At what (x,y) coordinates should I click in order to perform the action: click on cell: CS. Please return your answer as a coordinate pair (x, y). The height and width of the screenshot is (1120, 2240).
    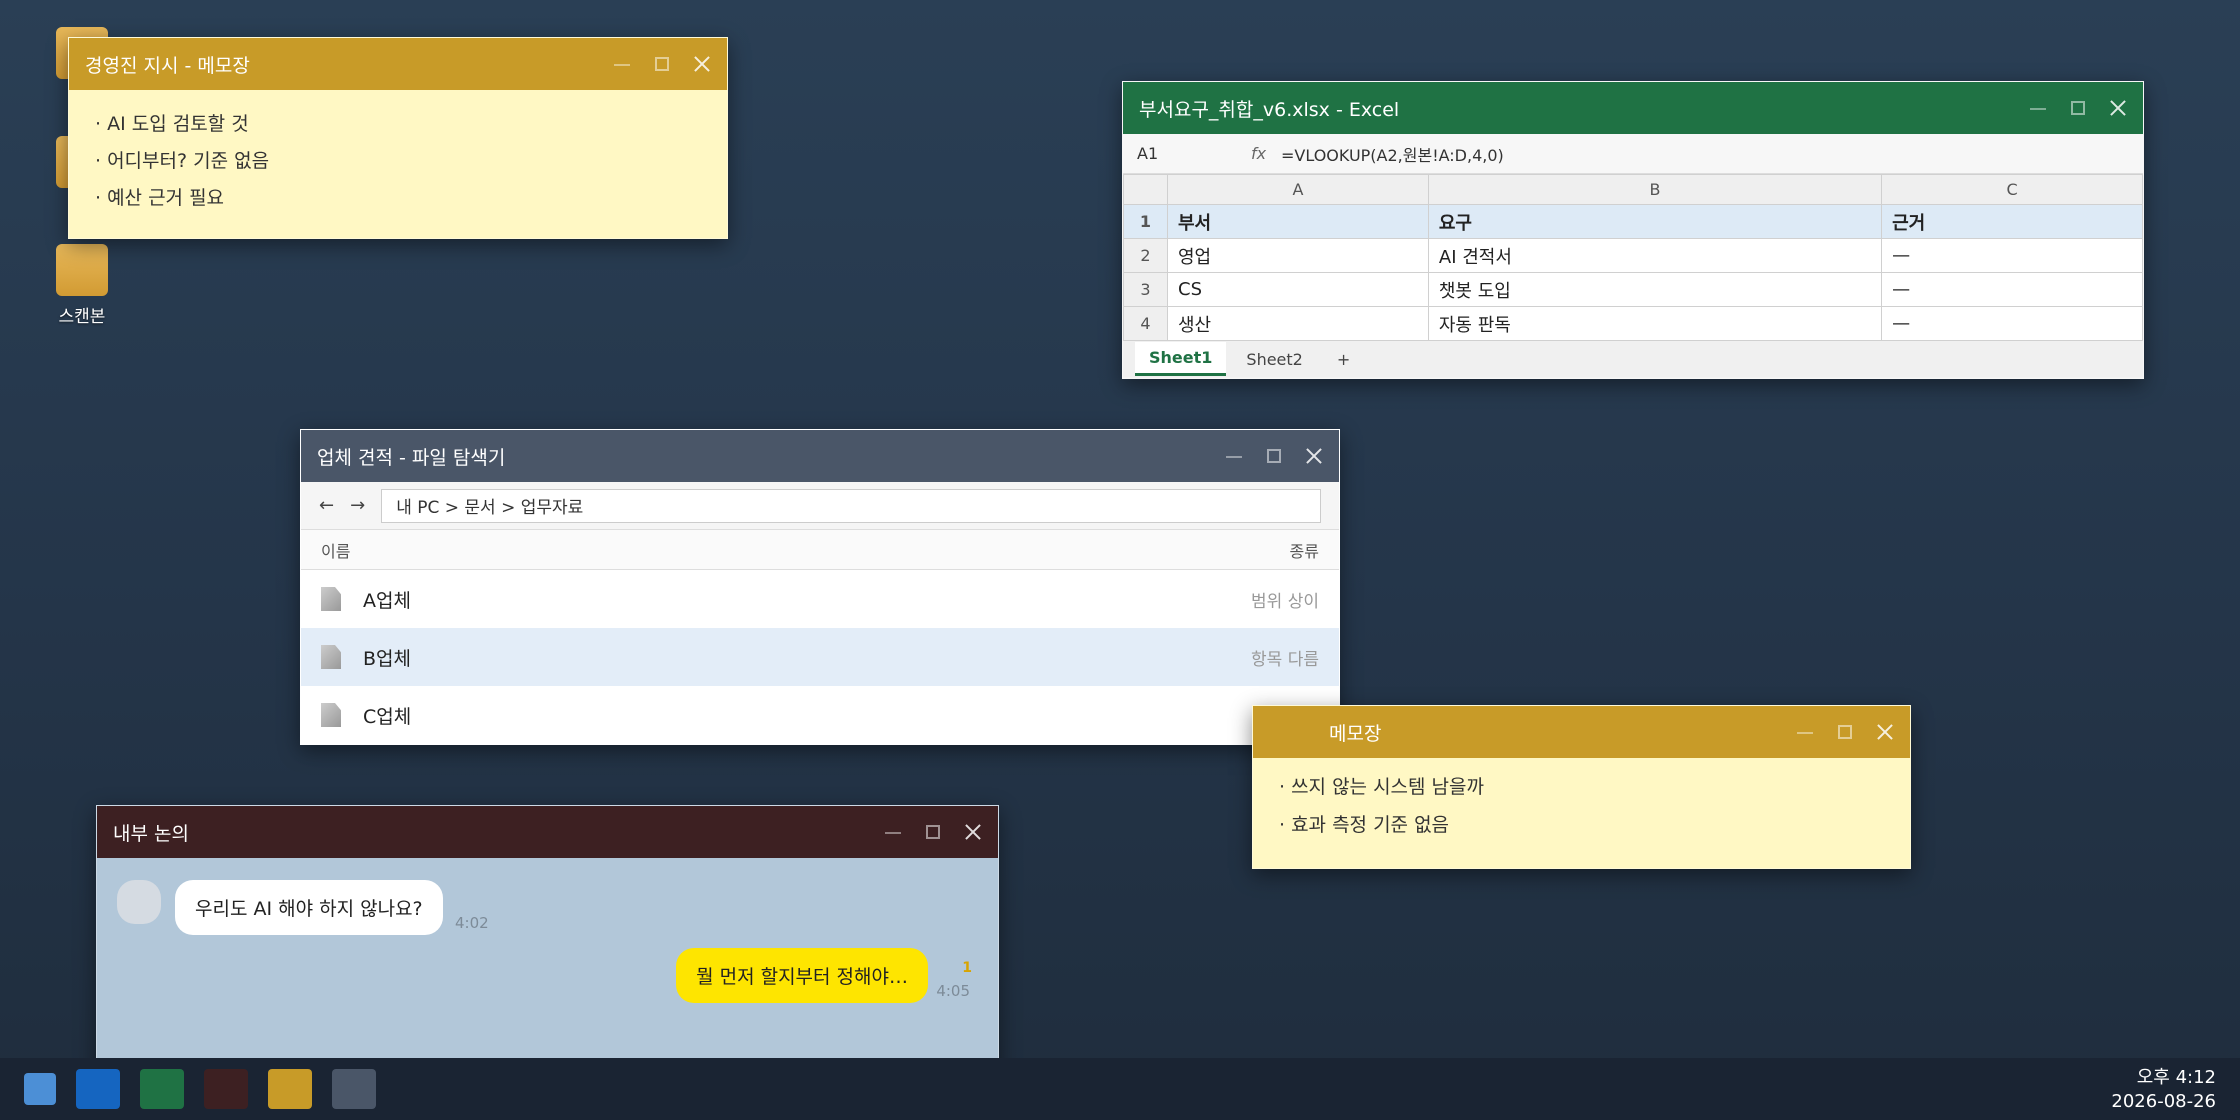
    Looking at the image, I should click on (1298, 289).